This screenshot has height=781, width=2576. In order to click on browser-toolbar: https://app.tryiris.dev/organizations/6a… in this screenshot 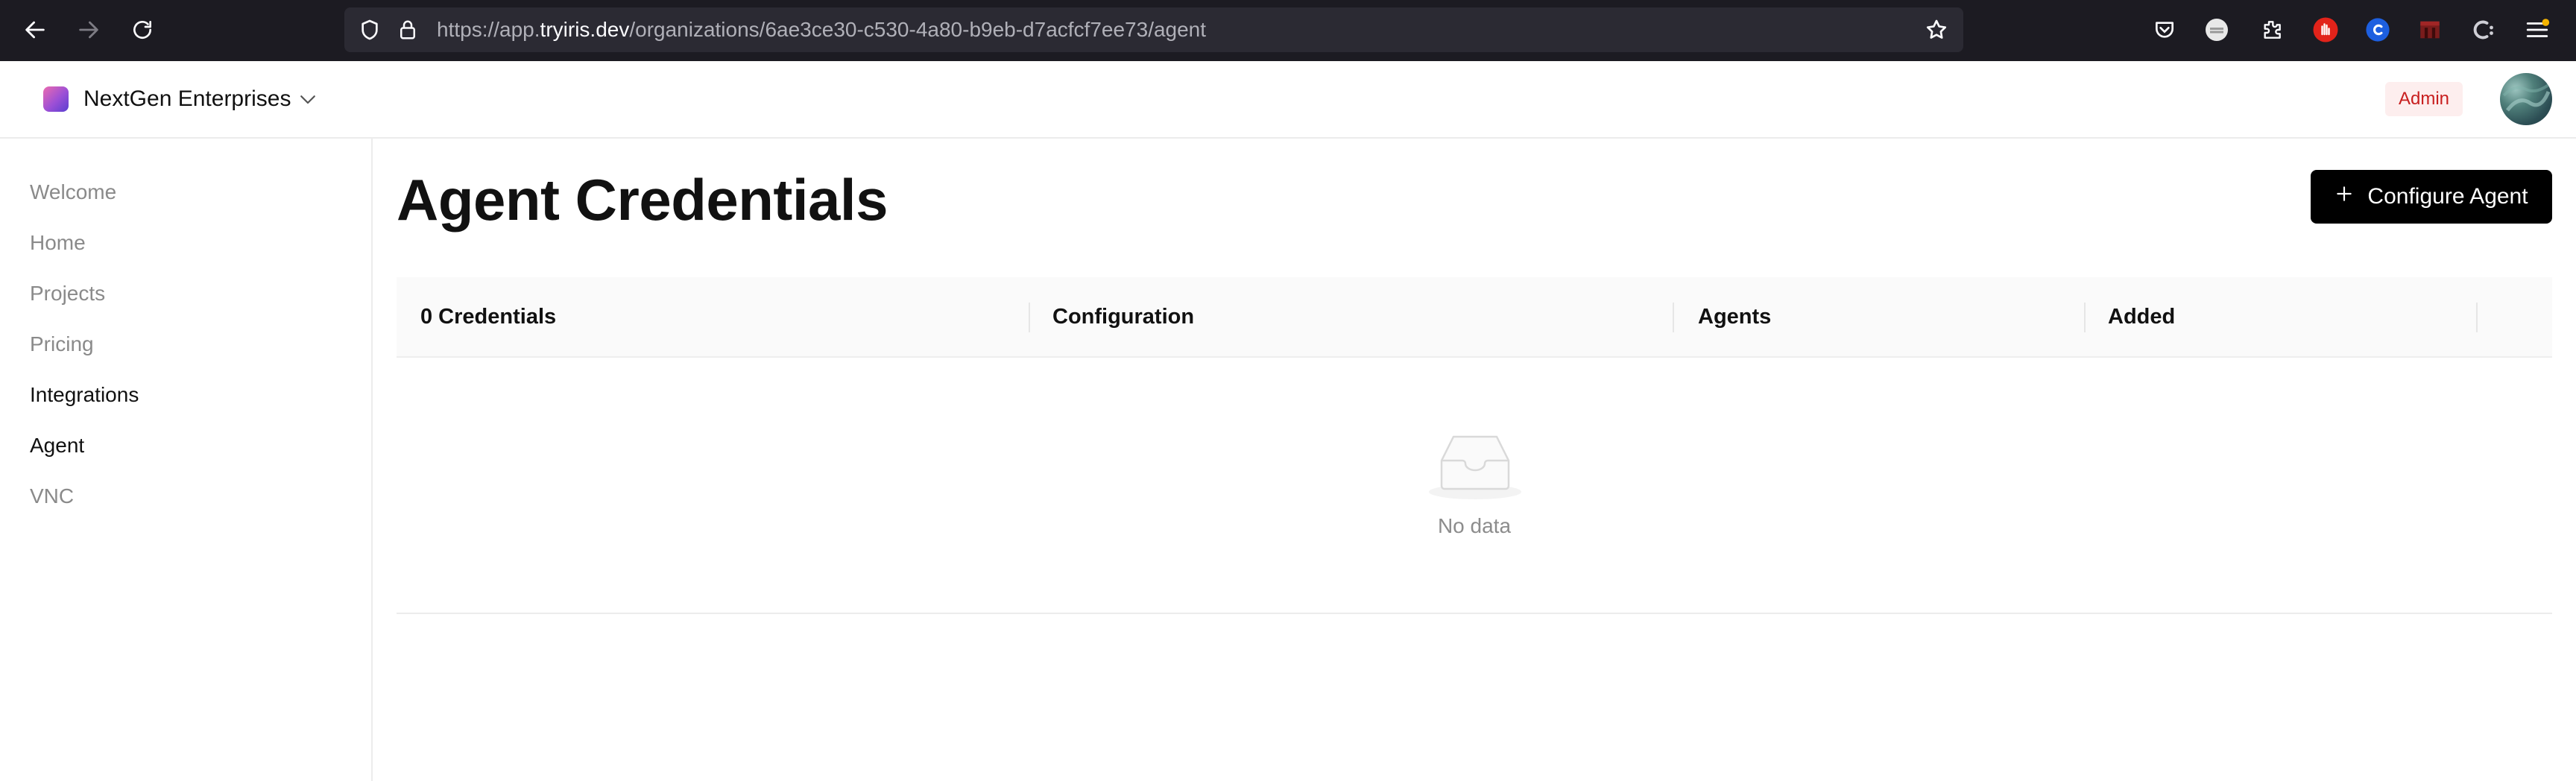, I will do `click(1288, 30)`.